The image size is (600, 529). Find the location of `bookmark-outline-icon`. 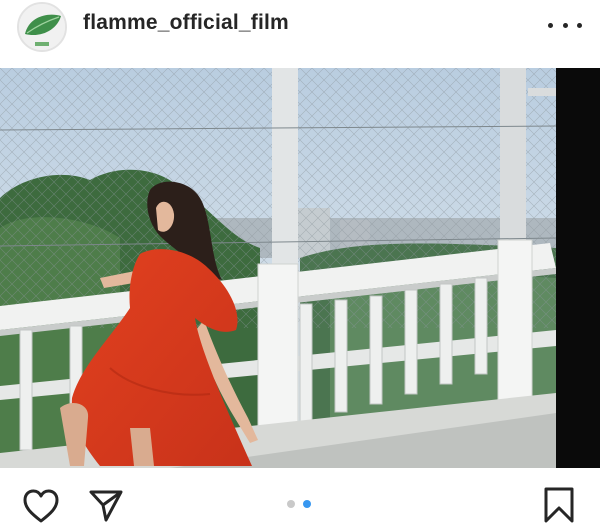

bookmark-outline-icon is located at coordinates (559, 505).